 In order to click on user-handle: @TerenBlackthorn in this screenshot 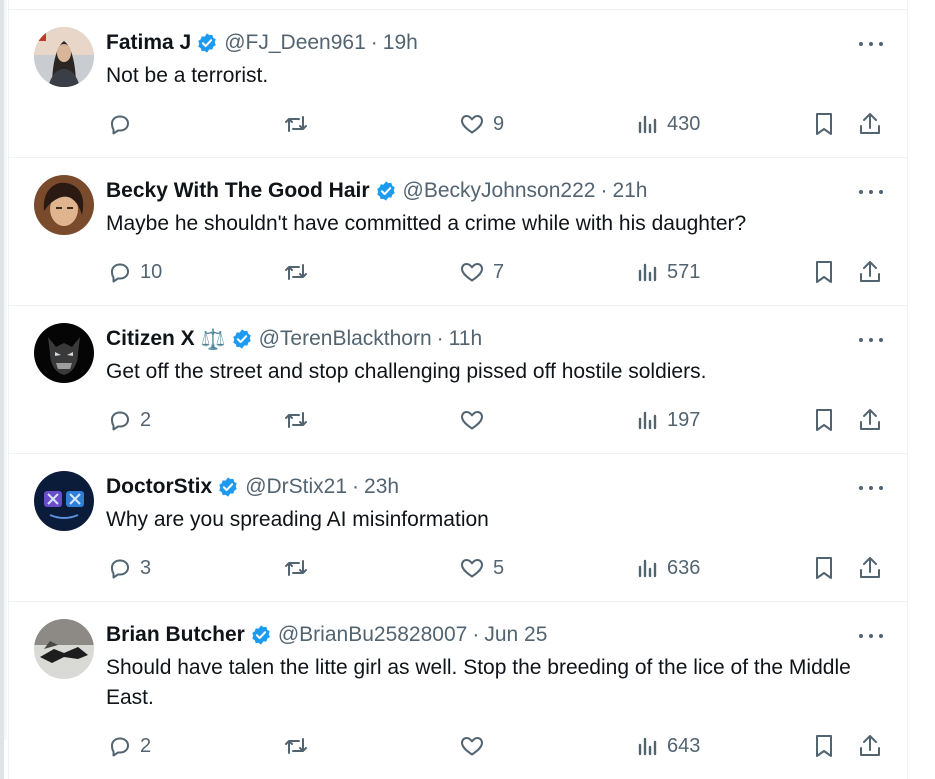, I will do `click(345, 339)`.